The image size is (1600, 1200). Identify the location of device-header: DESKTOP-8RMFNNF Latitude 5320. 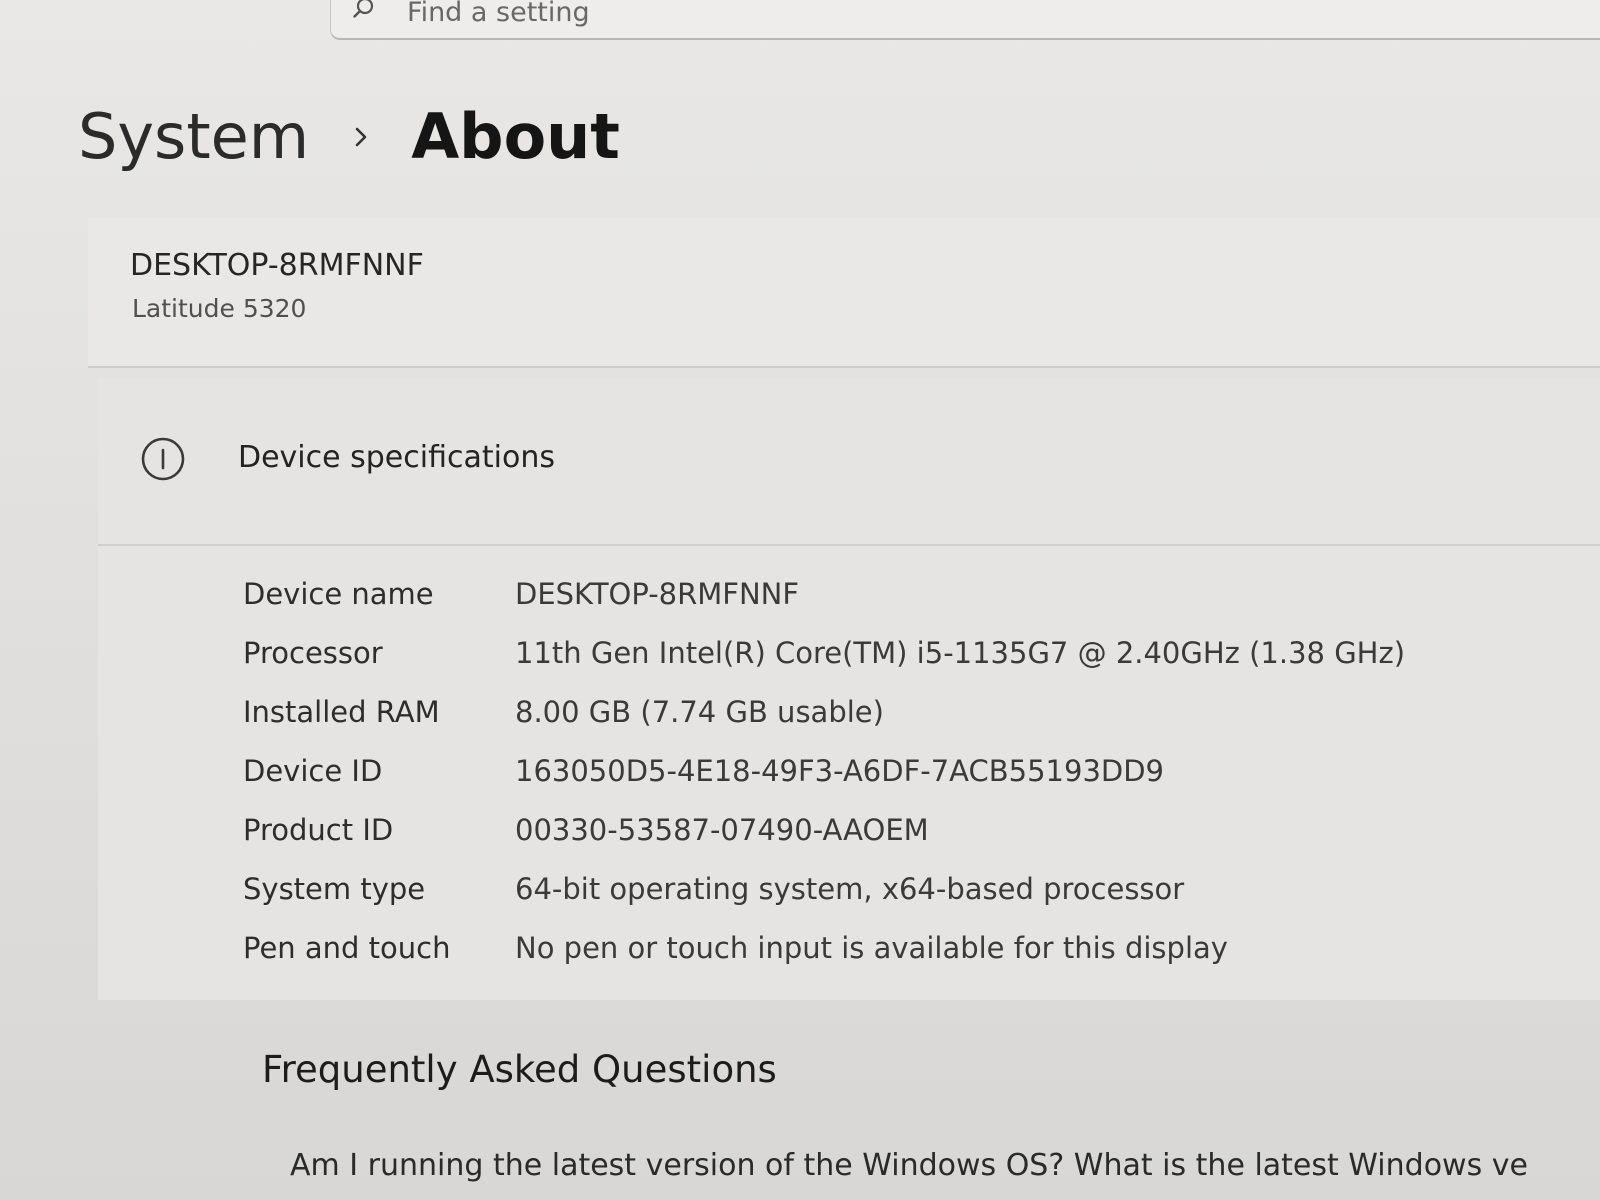
(844, 293).